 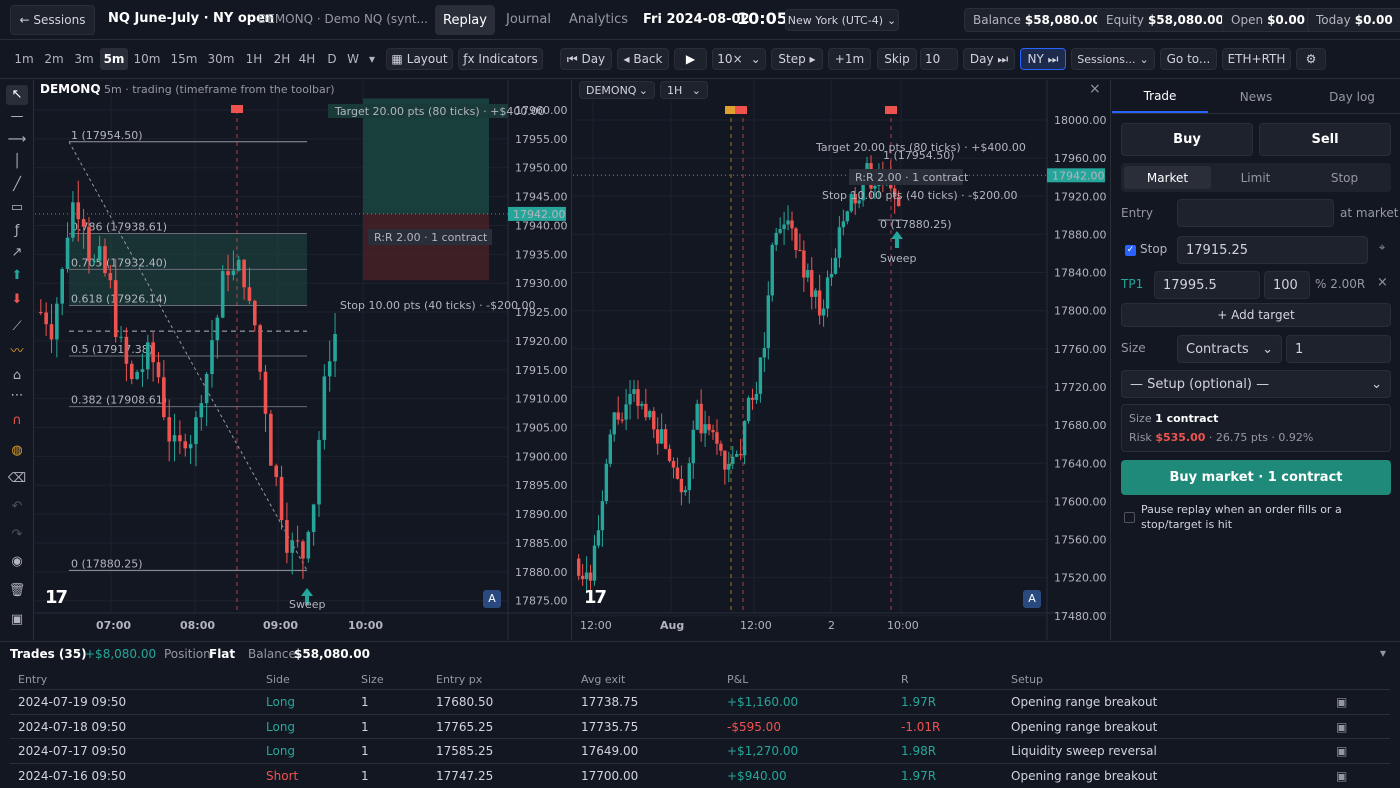 What do you see at coordinates (598, 19) in the screenshot?
I see `tab-analytics: Analytics` at bounding box center [598, 19].